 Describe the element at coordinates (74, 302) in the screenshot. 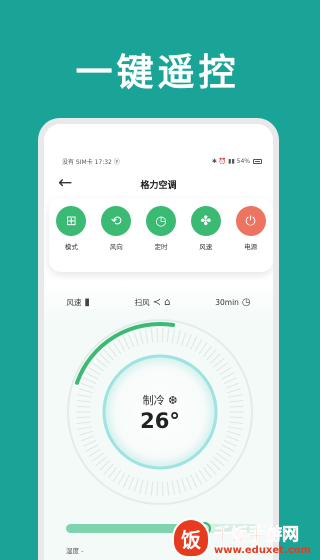

I see `fan-speed-label: 风速` at that location.